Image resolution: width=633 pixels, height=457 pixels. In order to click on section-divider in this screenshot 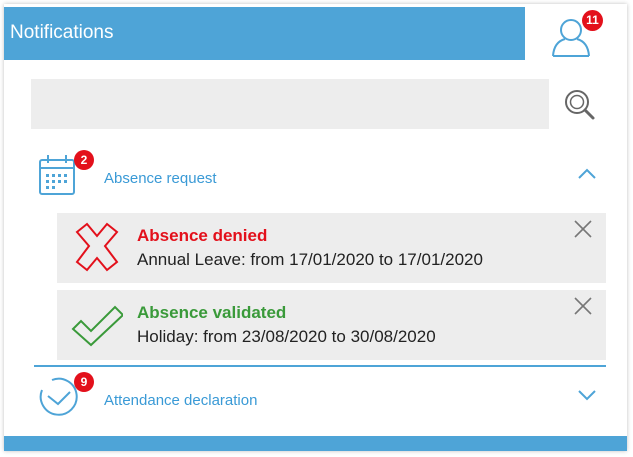, I will do `click(320, 366)`.